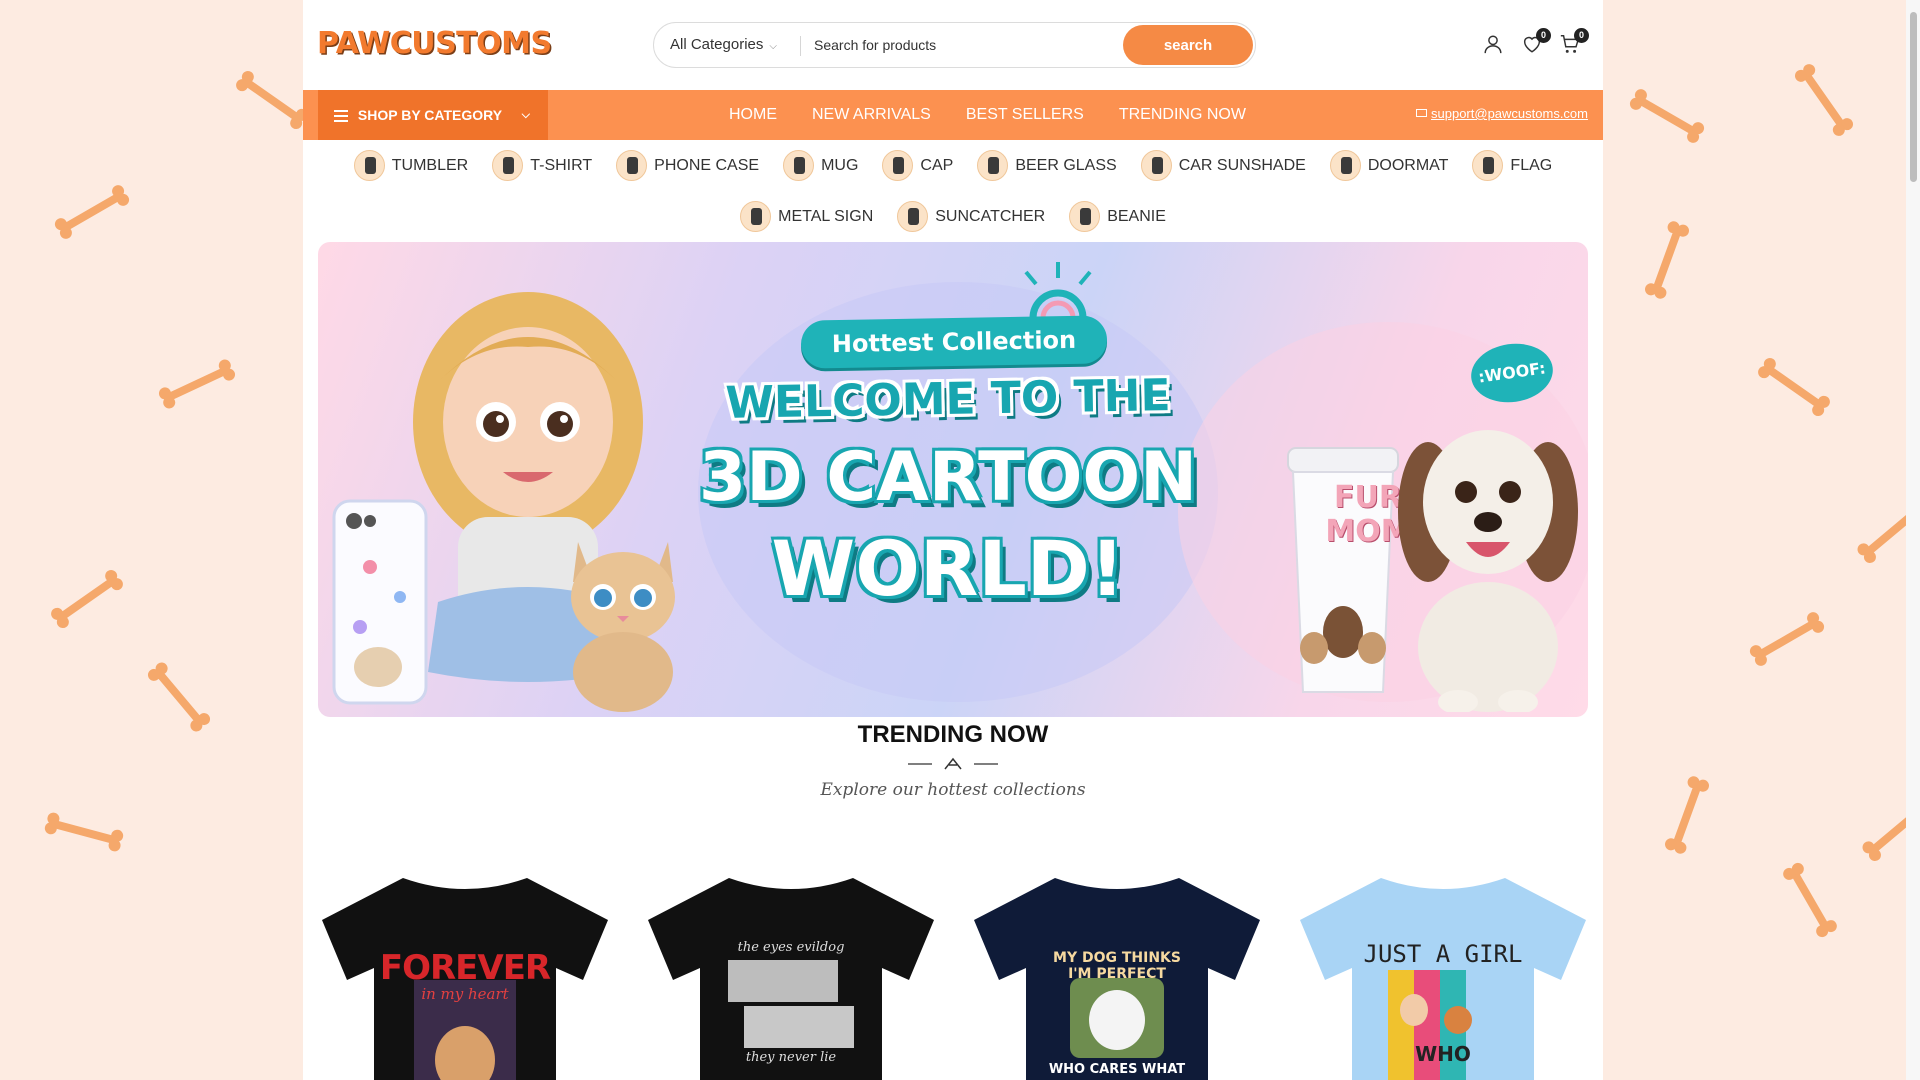 This screenshot has height=1080, width=1920. I want to click on page-scrollbar, so click(1913, 540).